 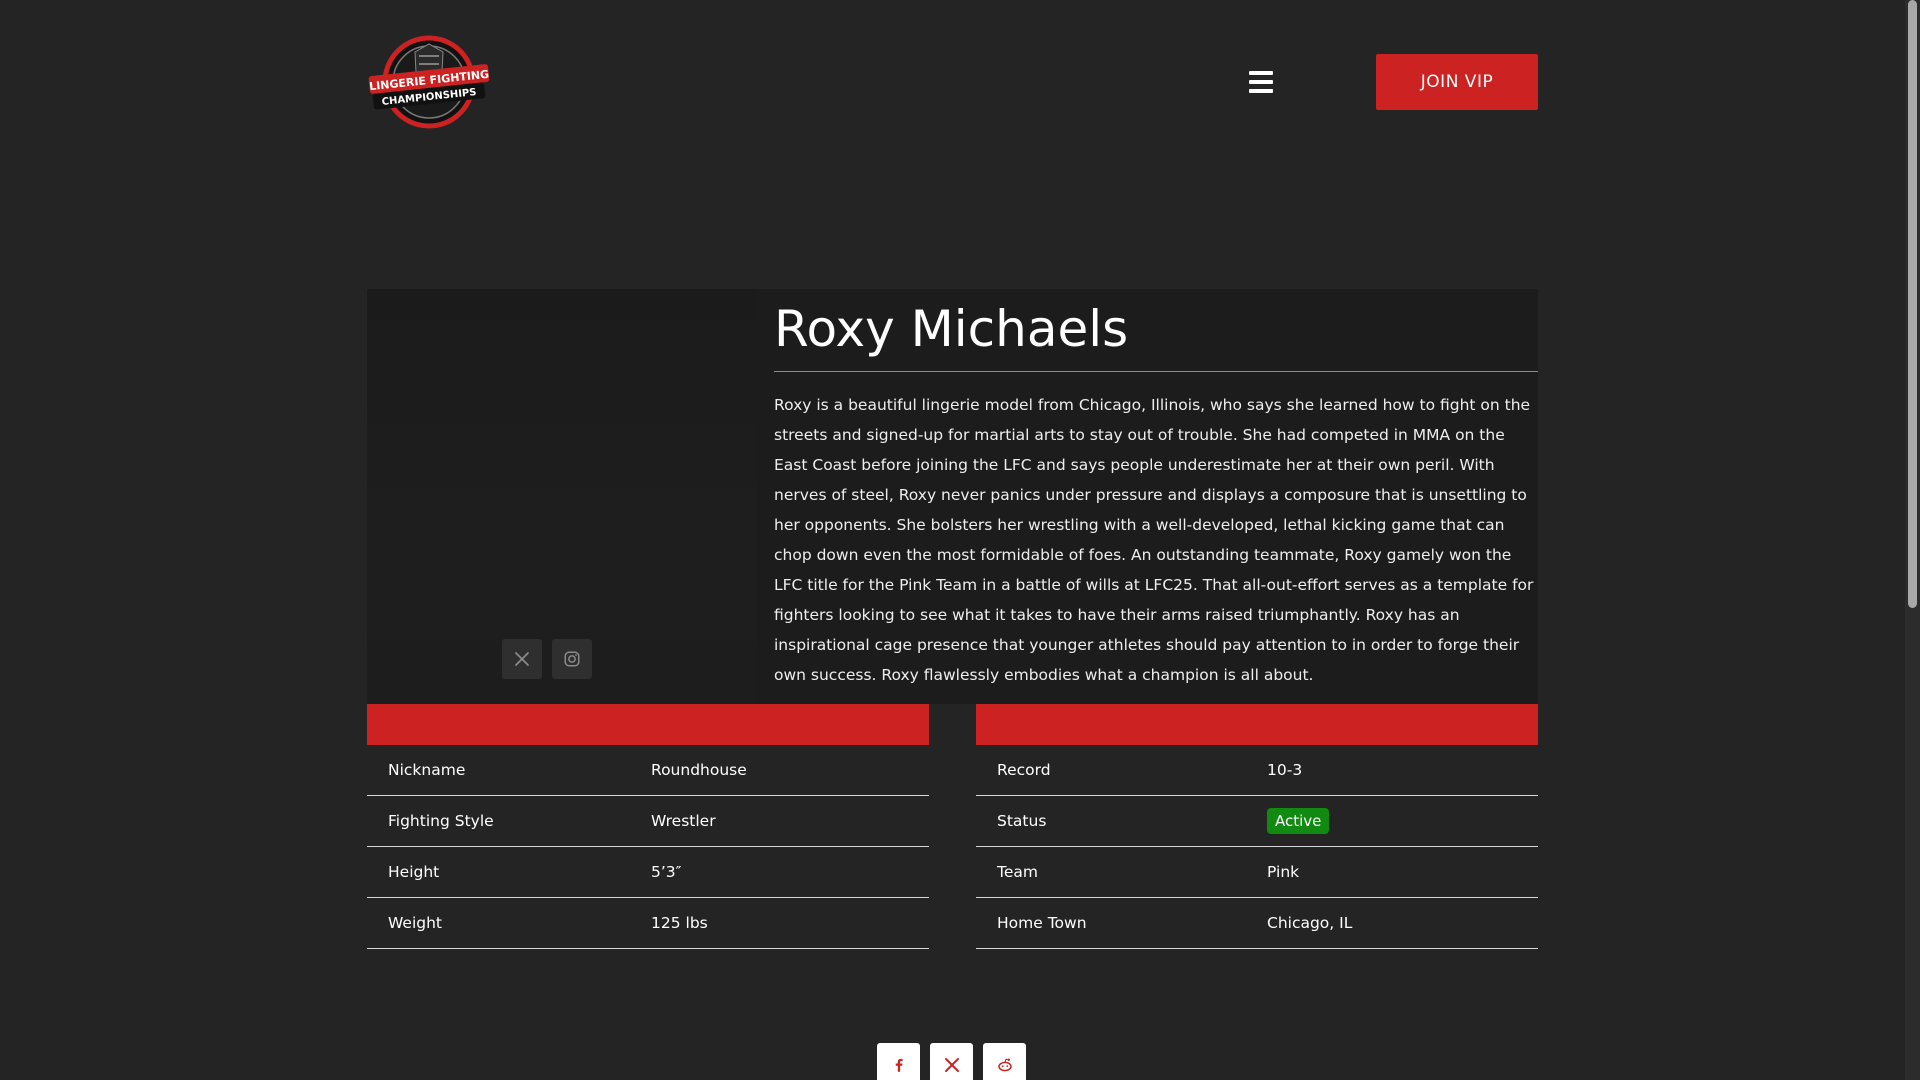 What do you see at coordinates (683, 821) in the screenshot?
I see `stat-value: Wrestler` at bounding box center [683, 821].